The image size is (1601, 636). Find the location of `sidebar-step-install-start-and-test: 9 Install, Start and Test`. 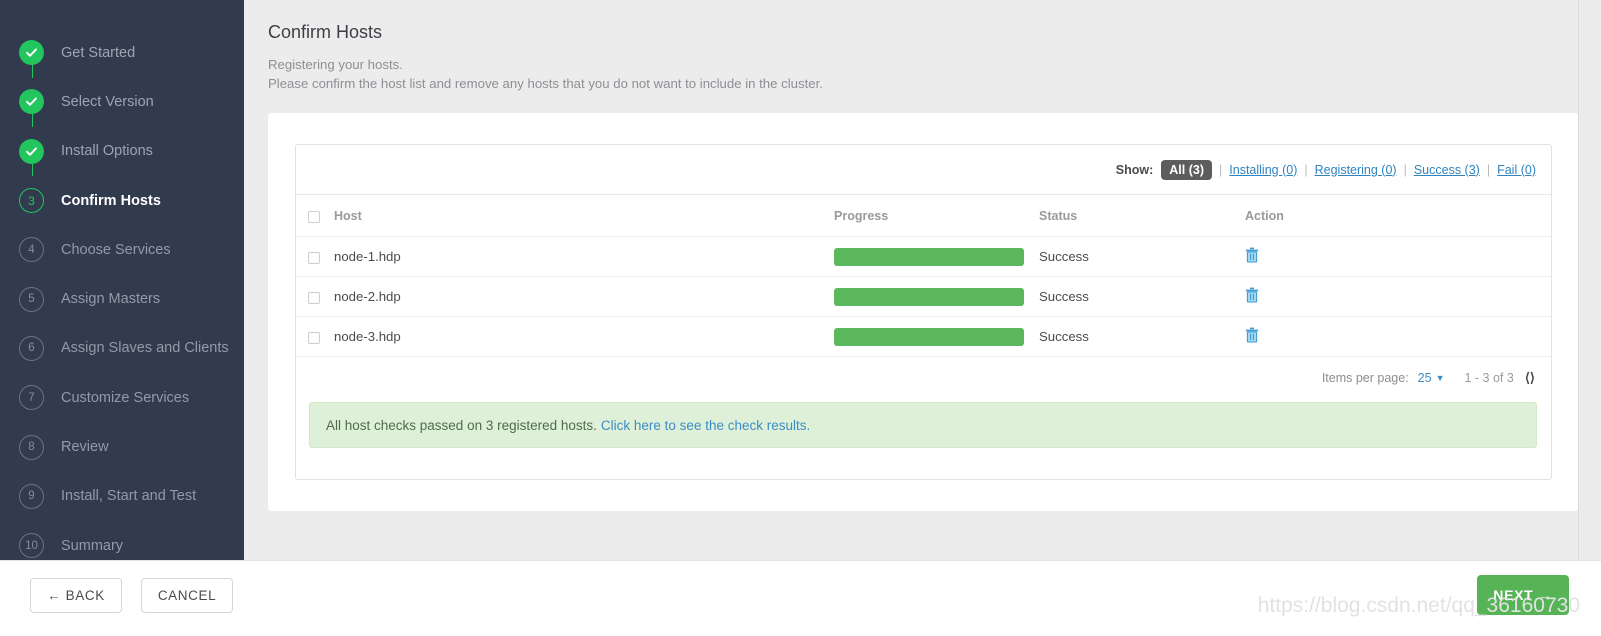

sidebar-step-install-start-and-test: 9 Install, Start and Test is located at coordinates (122, 496).